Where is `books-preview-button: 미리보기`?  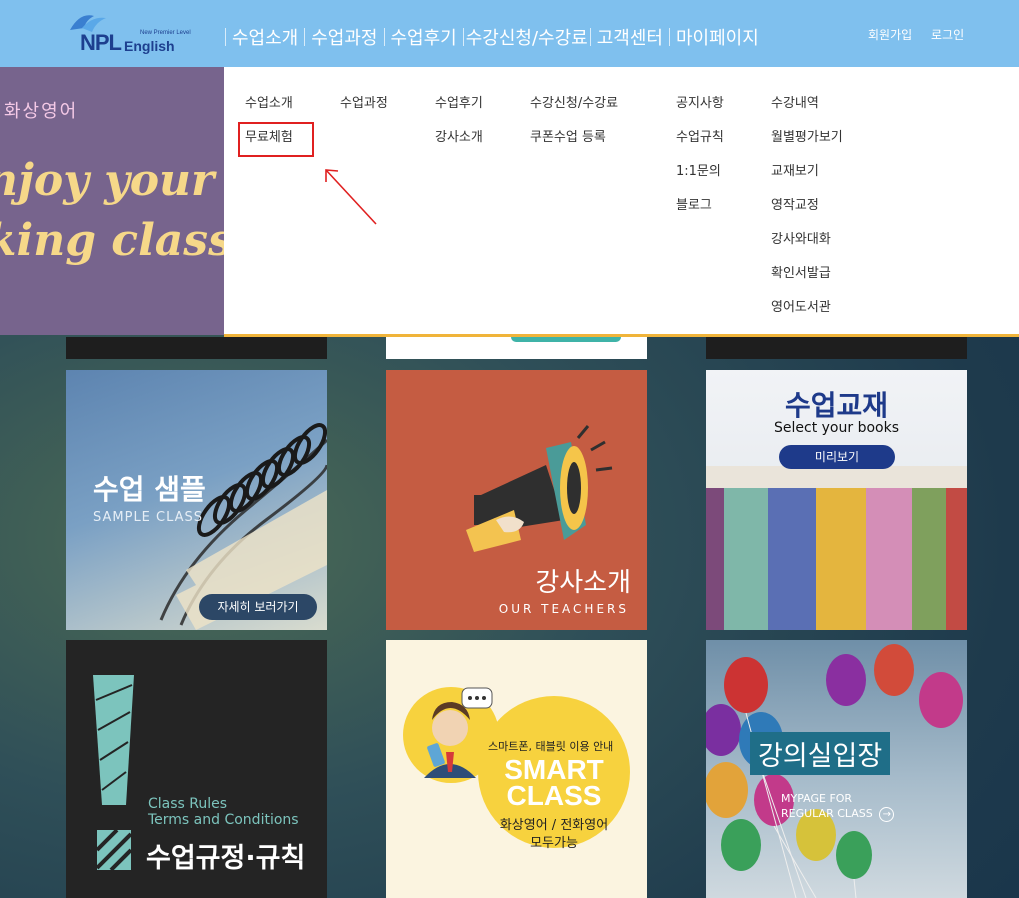 books-preview-button: 미리보기 is located at coordinates (837, 457).